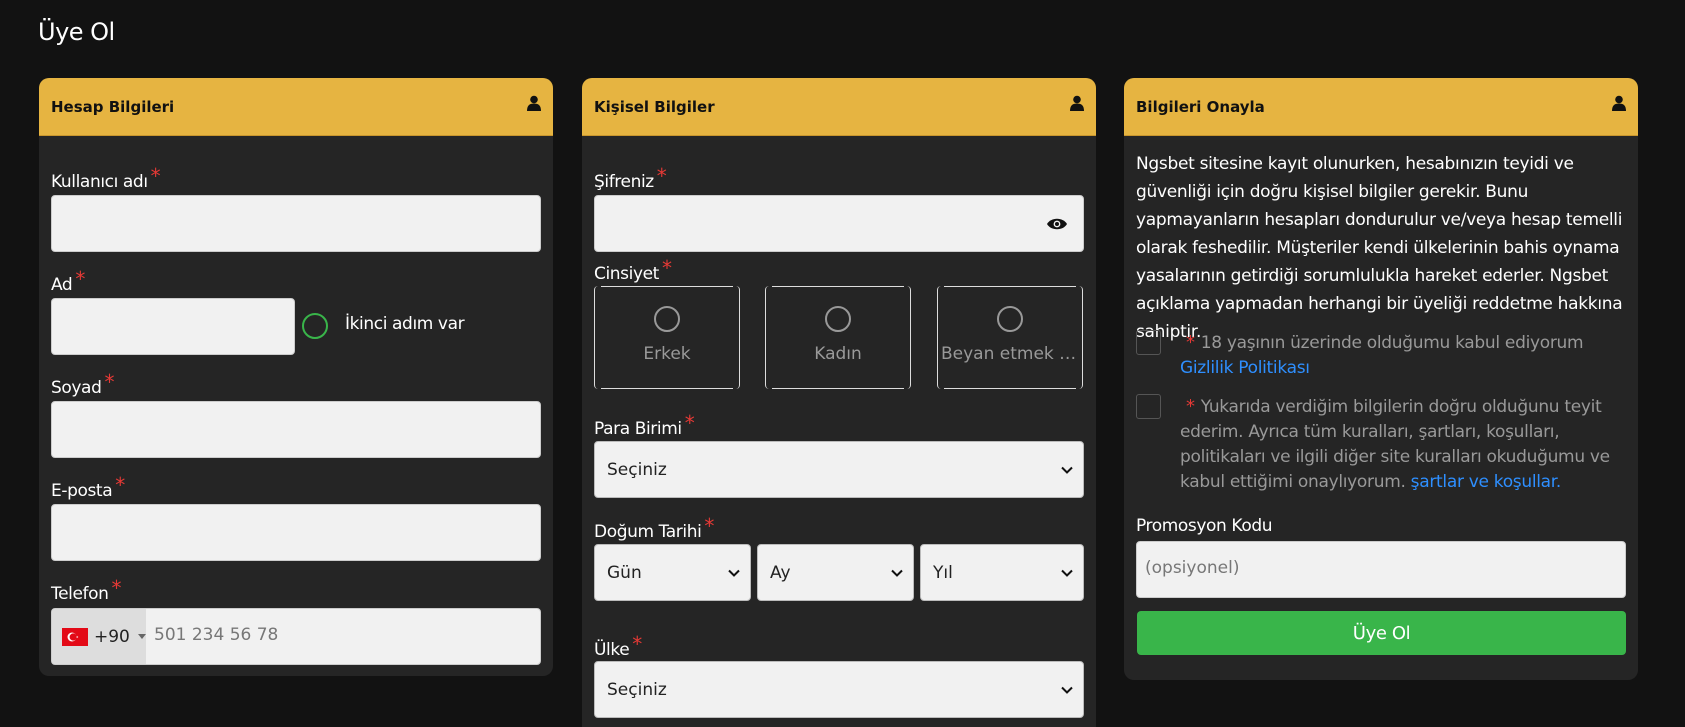  What do you see at coordinates (1200, 106) in the screenshot?
I see `confirm-card-title: Bilgileri Onayla` at bounding box center [1200, 106].